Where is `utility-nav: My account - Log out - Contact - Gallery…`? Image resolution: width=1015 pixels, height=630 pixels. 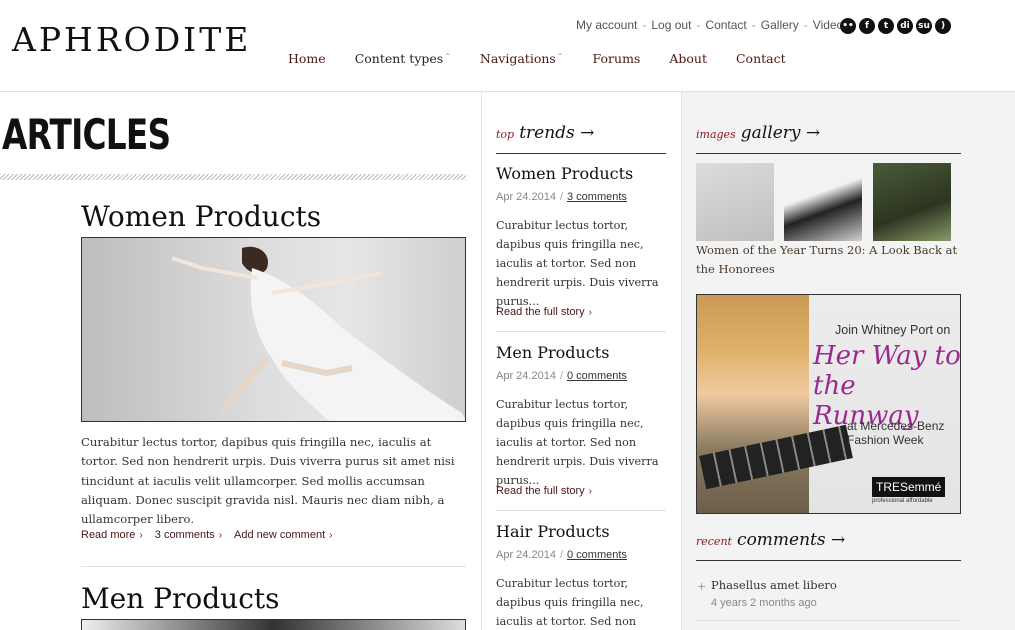 utility-nav: My account - Log out - Contact - Gallery… is located at coordinates (709, 25).